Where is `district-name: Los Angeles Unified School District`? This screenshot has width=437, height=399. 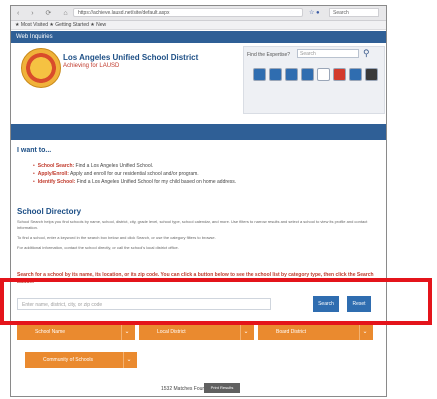 district-name: Los Angeles Unified School District is located at coordinates (130, 57).